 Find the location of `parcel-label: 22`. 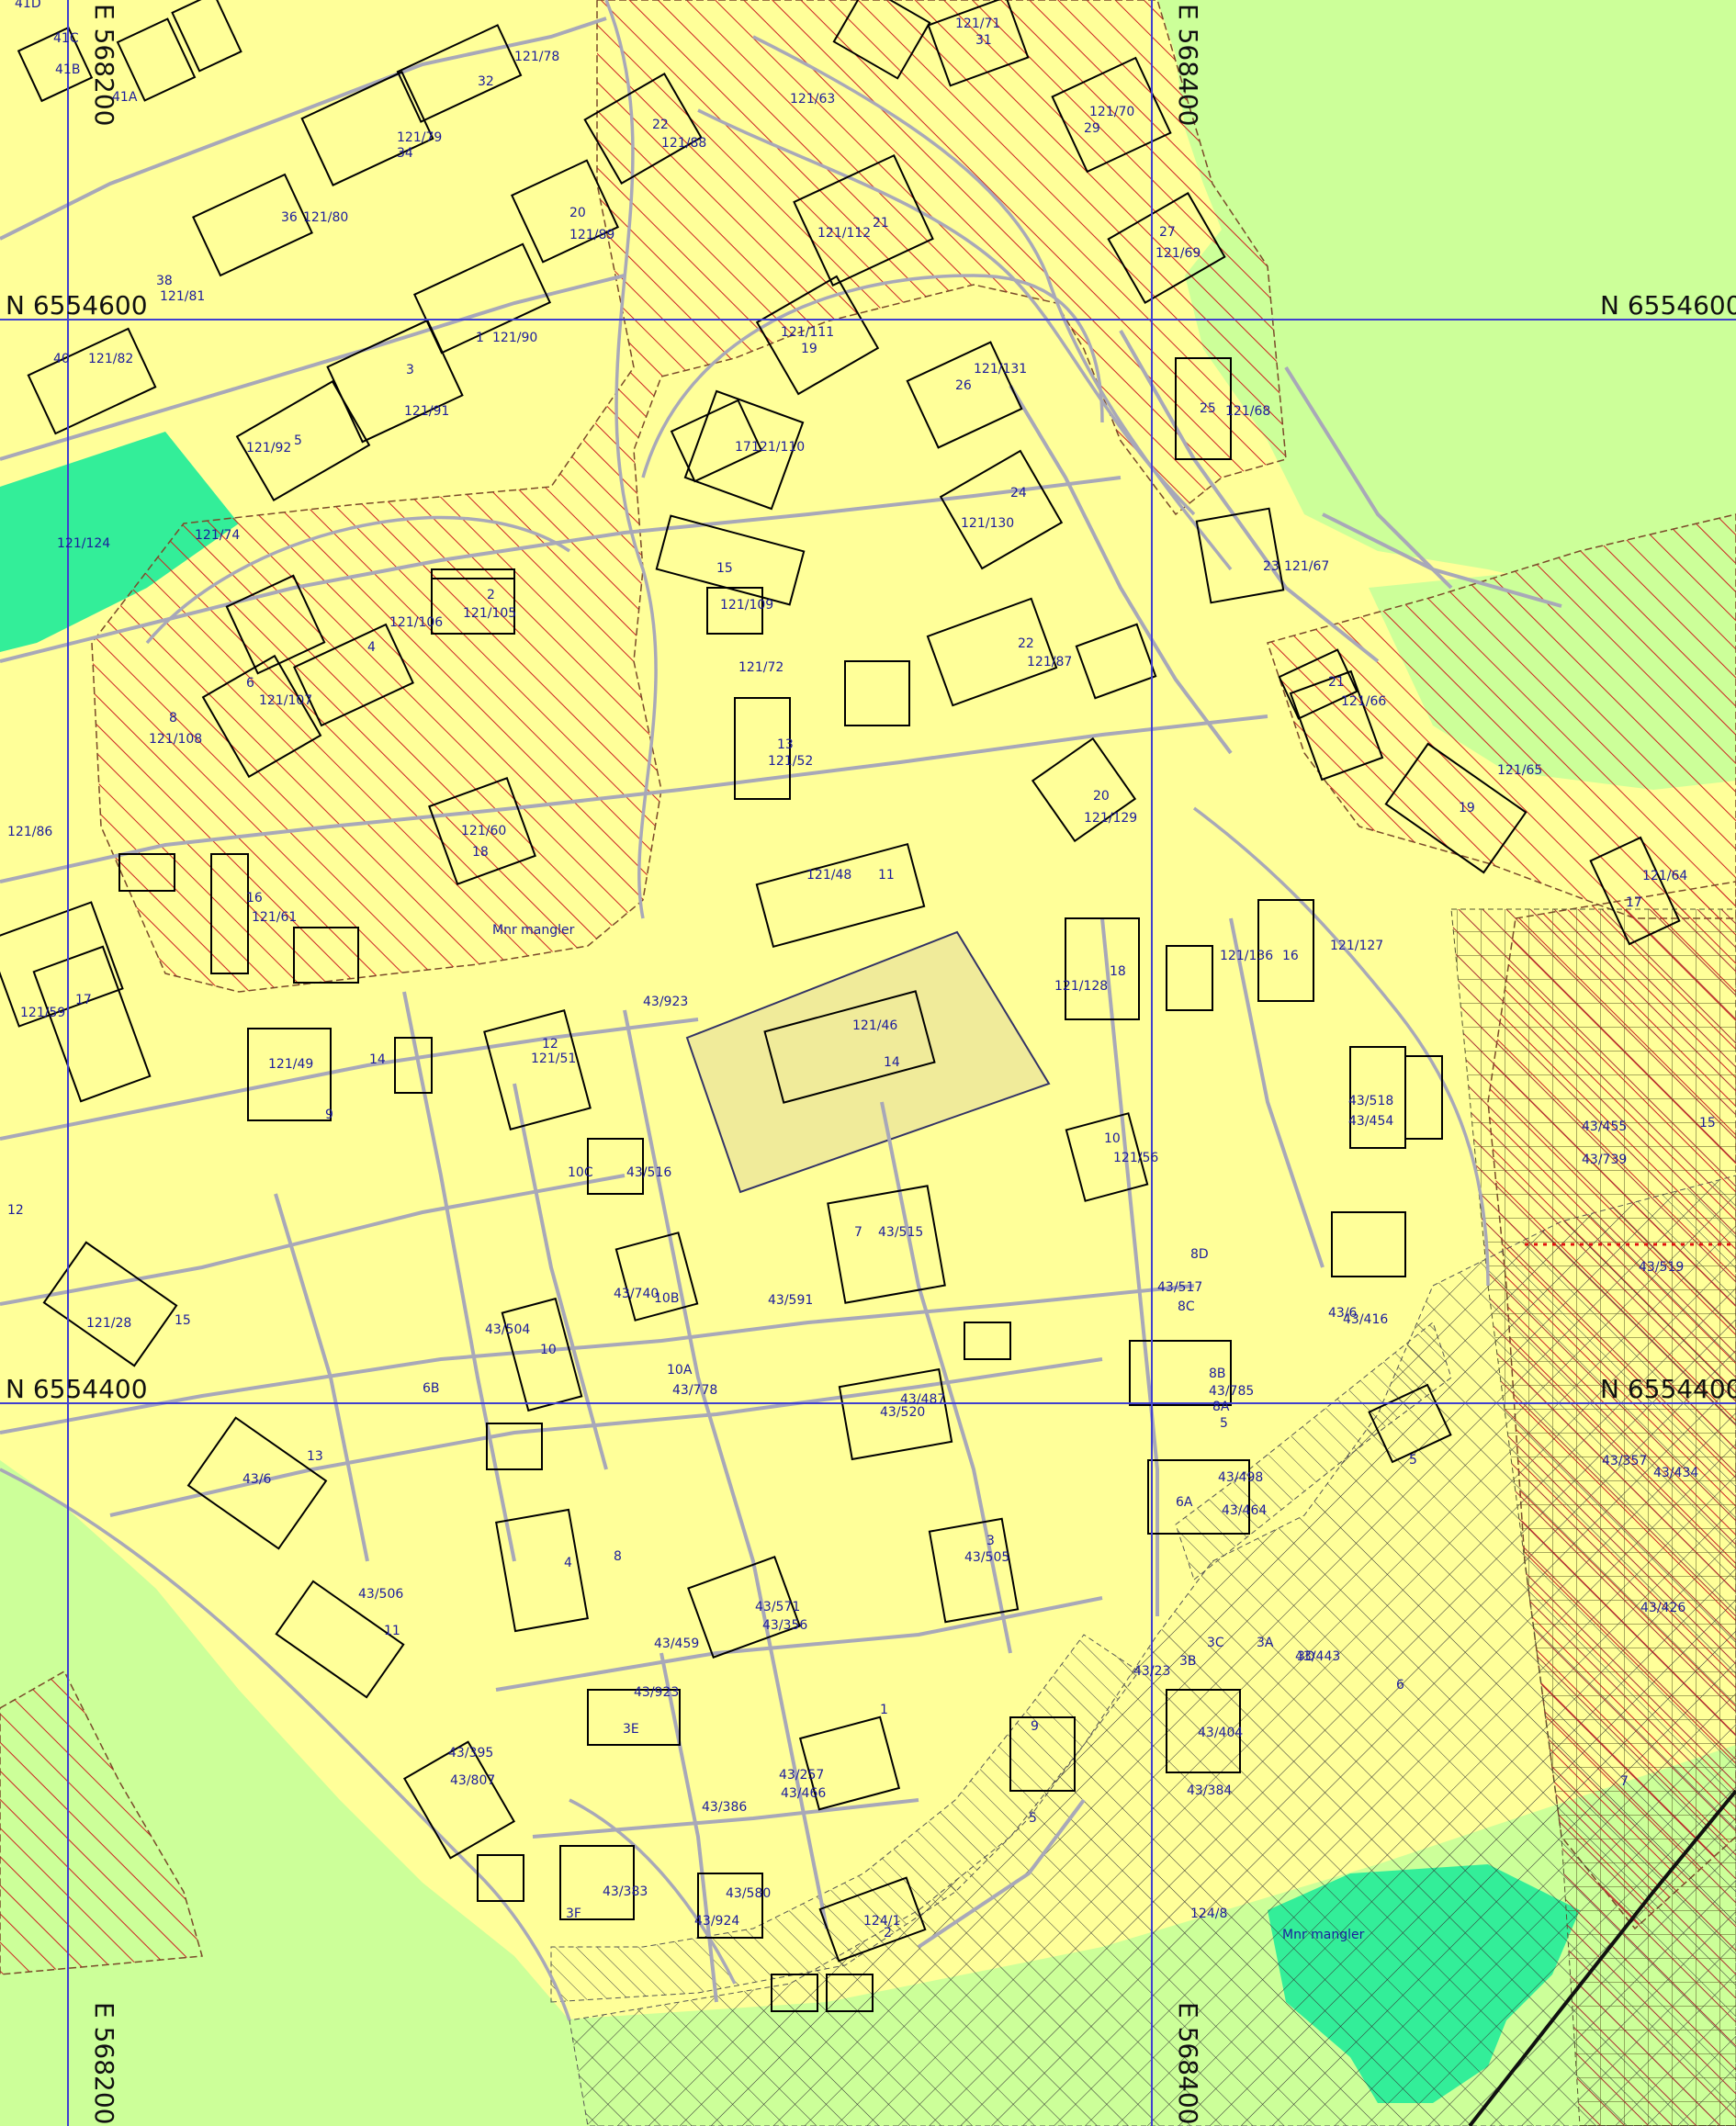

parcel-label: 22 is located at coordinates (660, 125).